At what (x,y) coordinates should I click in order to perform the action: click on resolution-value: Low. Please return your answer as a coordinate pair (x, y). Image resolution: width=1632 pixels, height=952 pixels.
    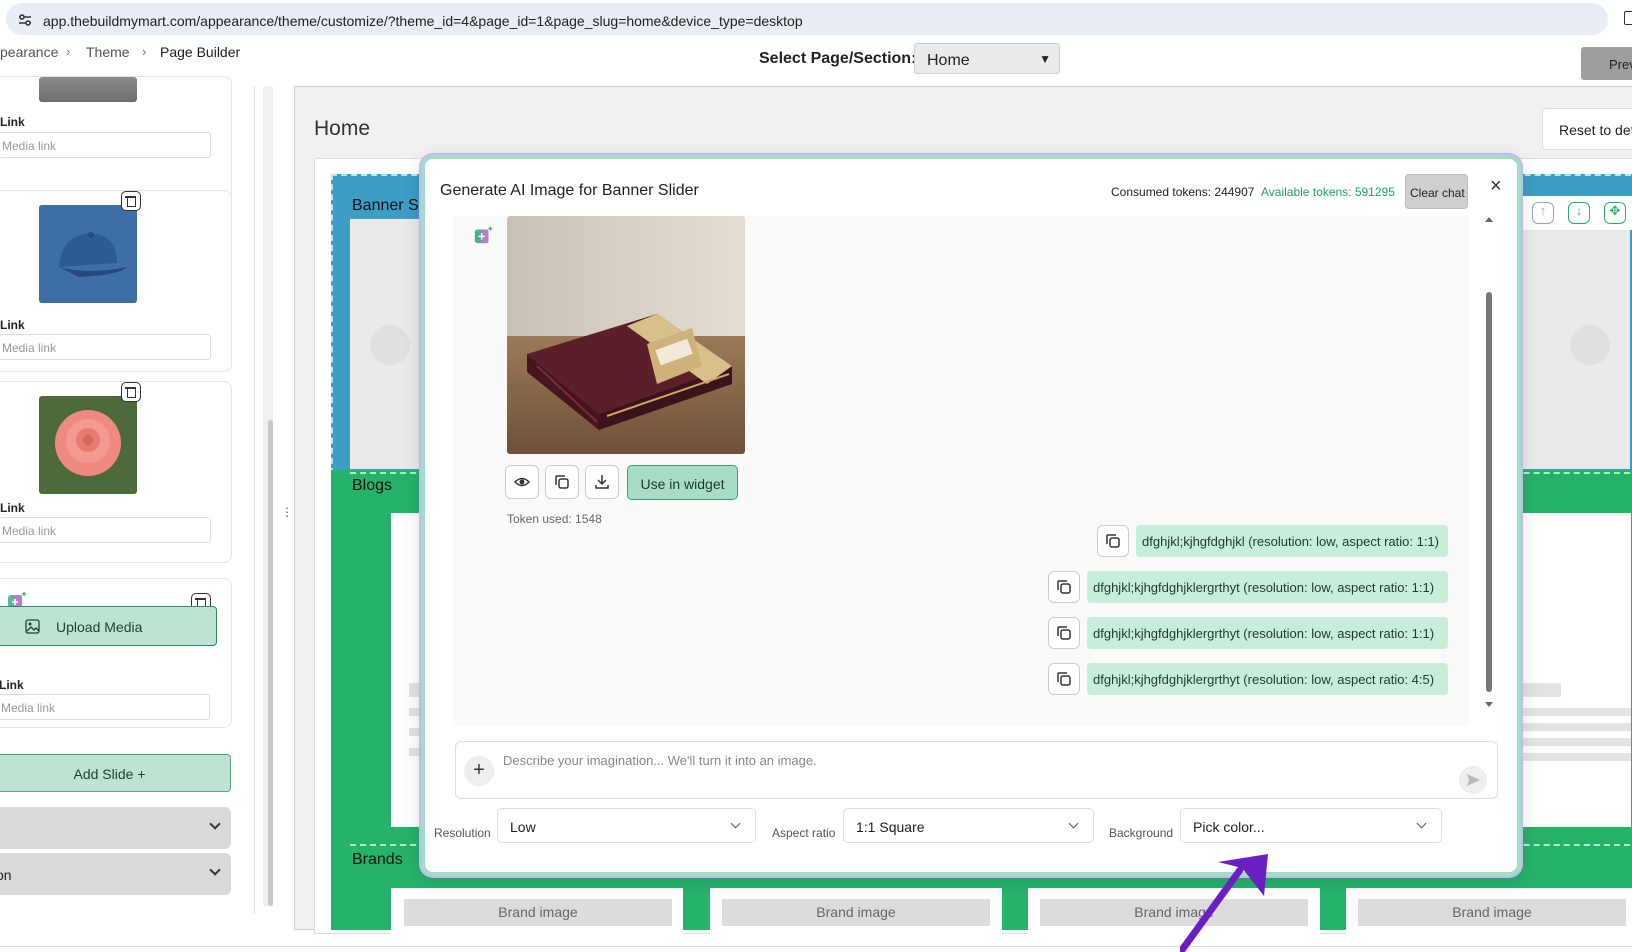
    Looking at the image, I should click on (523, 827).